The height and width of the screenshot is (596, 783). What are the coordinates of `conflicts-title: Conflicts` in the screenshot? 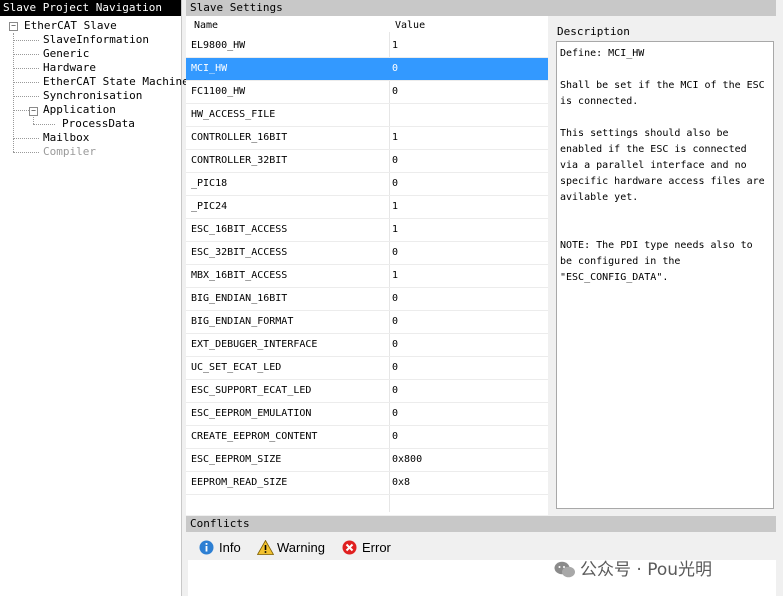 It's located at (481, 524).